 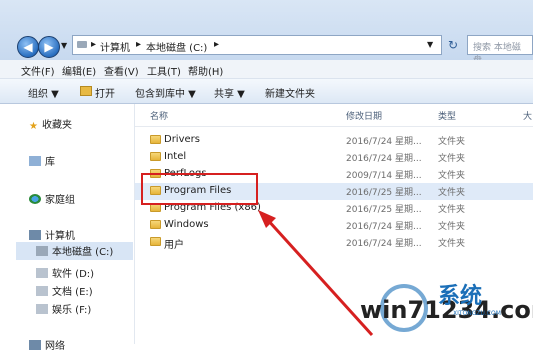 I want to click on sidebar-item-drive-c: 本地磁盘 (C:), so click(x=74, y=251).